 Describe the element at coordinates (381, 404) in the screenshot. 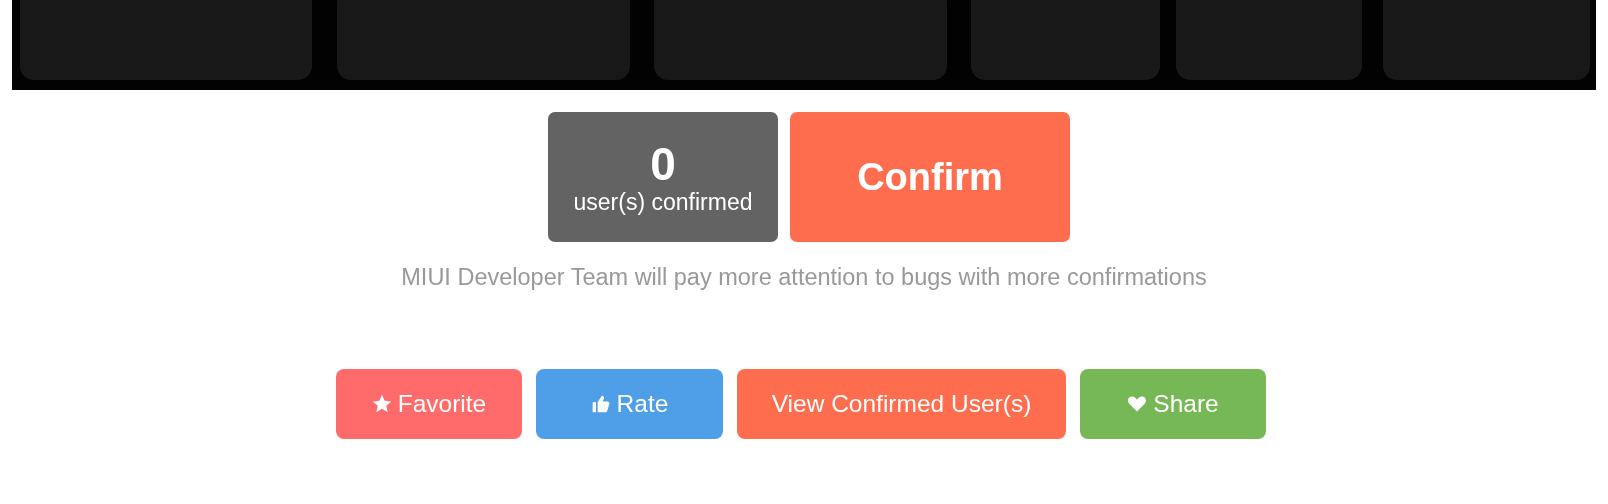

I see `star-icon` at that location.